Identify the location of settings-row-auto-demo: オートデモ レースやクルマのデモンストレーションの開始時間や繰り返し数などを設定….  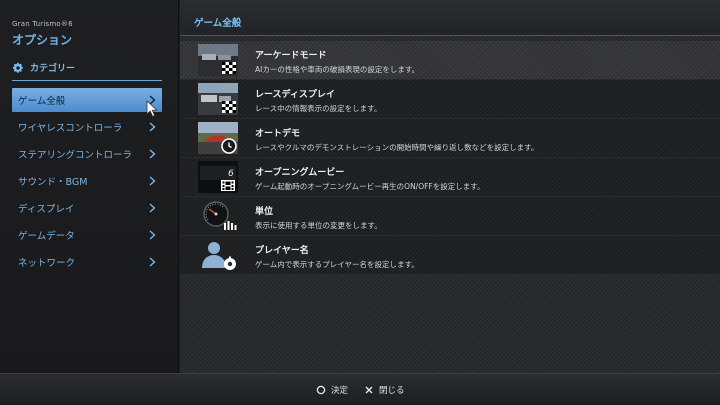
(450, 138).